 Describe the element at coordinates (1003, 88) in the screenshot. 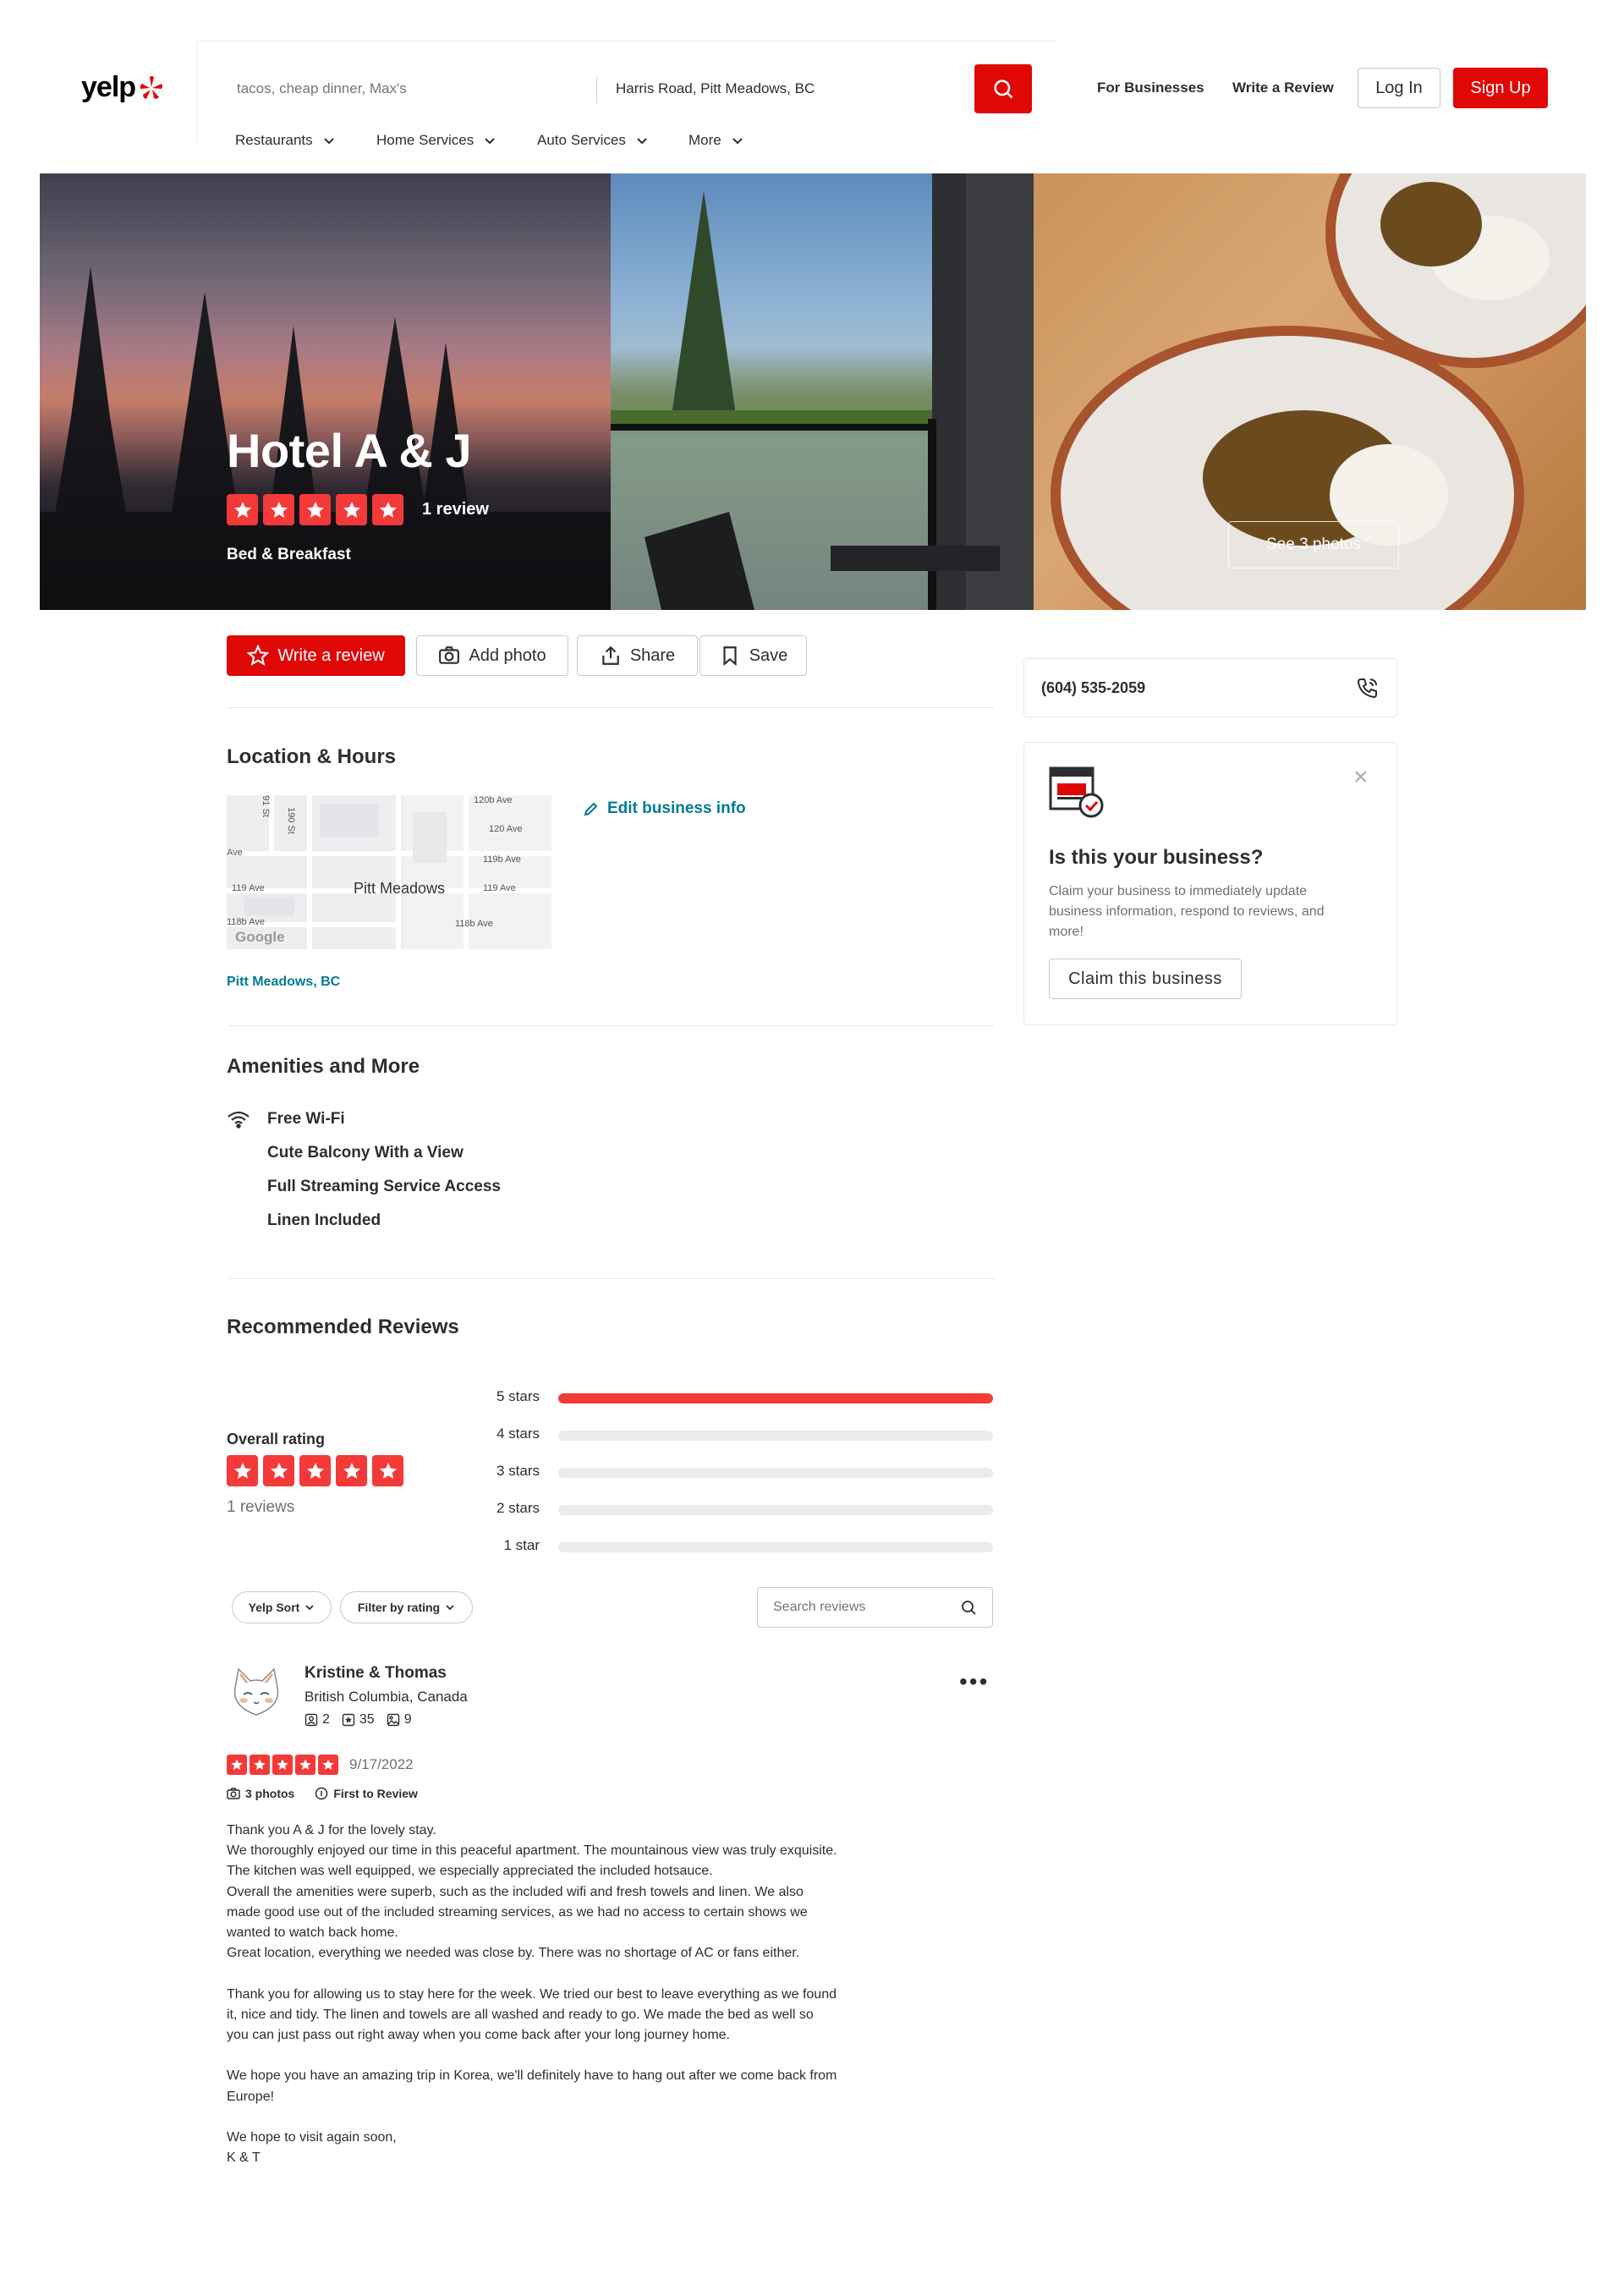

I see `search-button` at that location.